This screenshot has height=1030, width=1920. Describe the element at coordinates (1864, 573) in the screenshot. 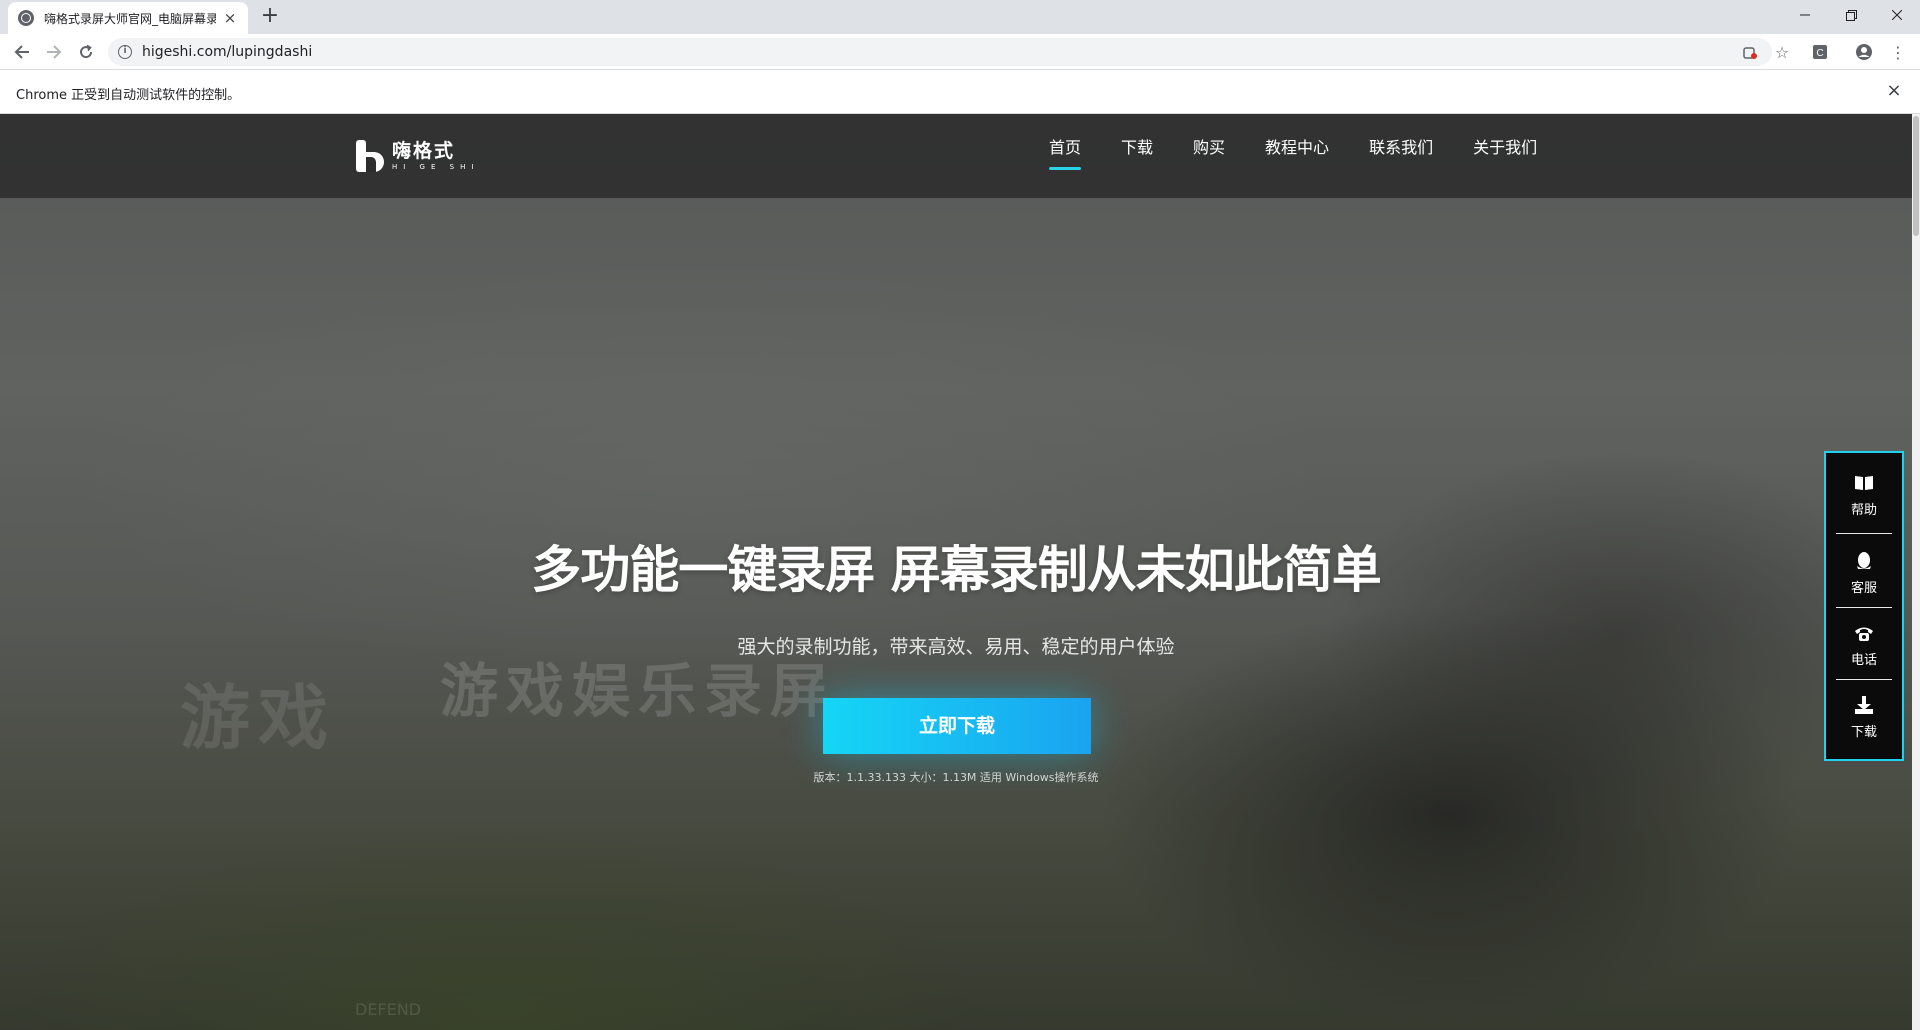

I see `float-service-button: 客服` at that location.